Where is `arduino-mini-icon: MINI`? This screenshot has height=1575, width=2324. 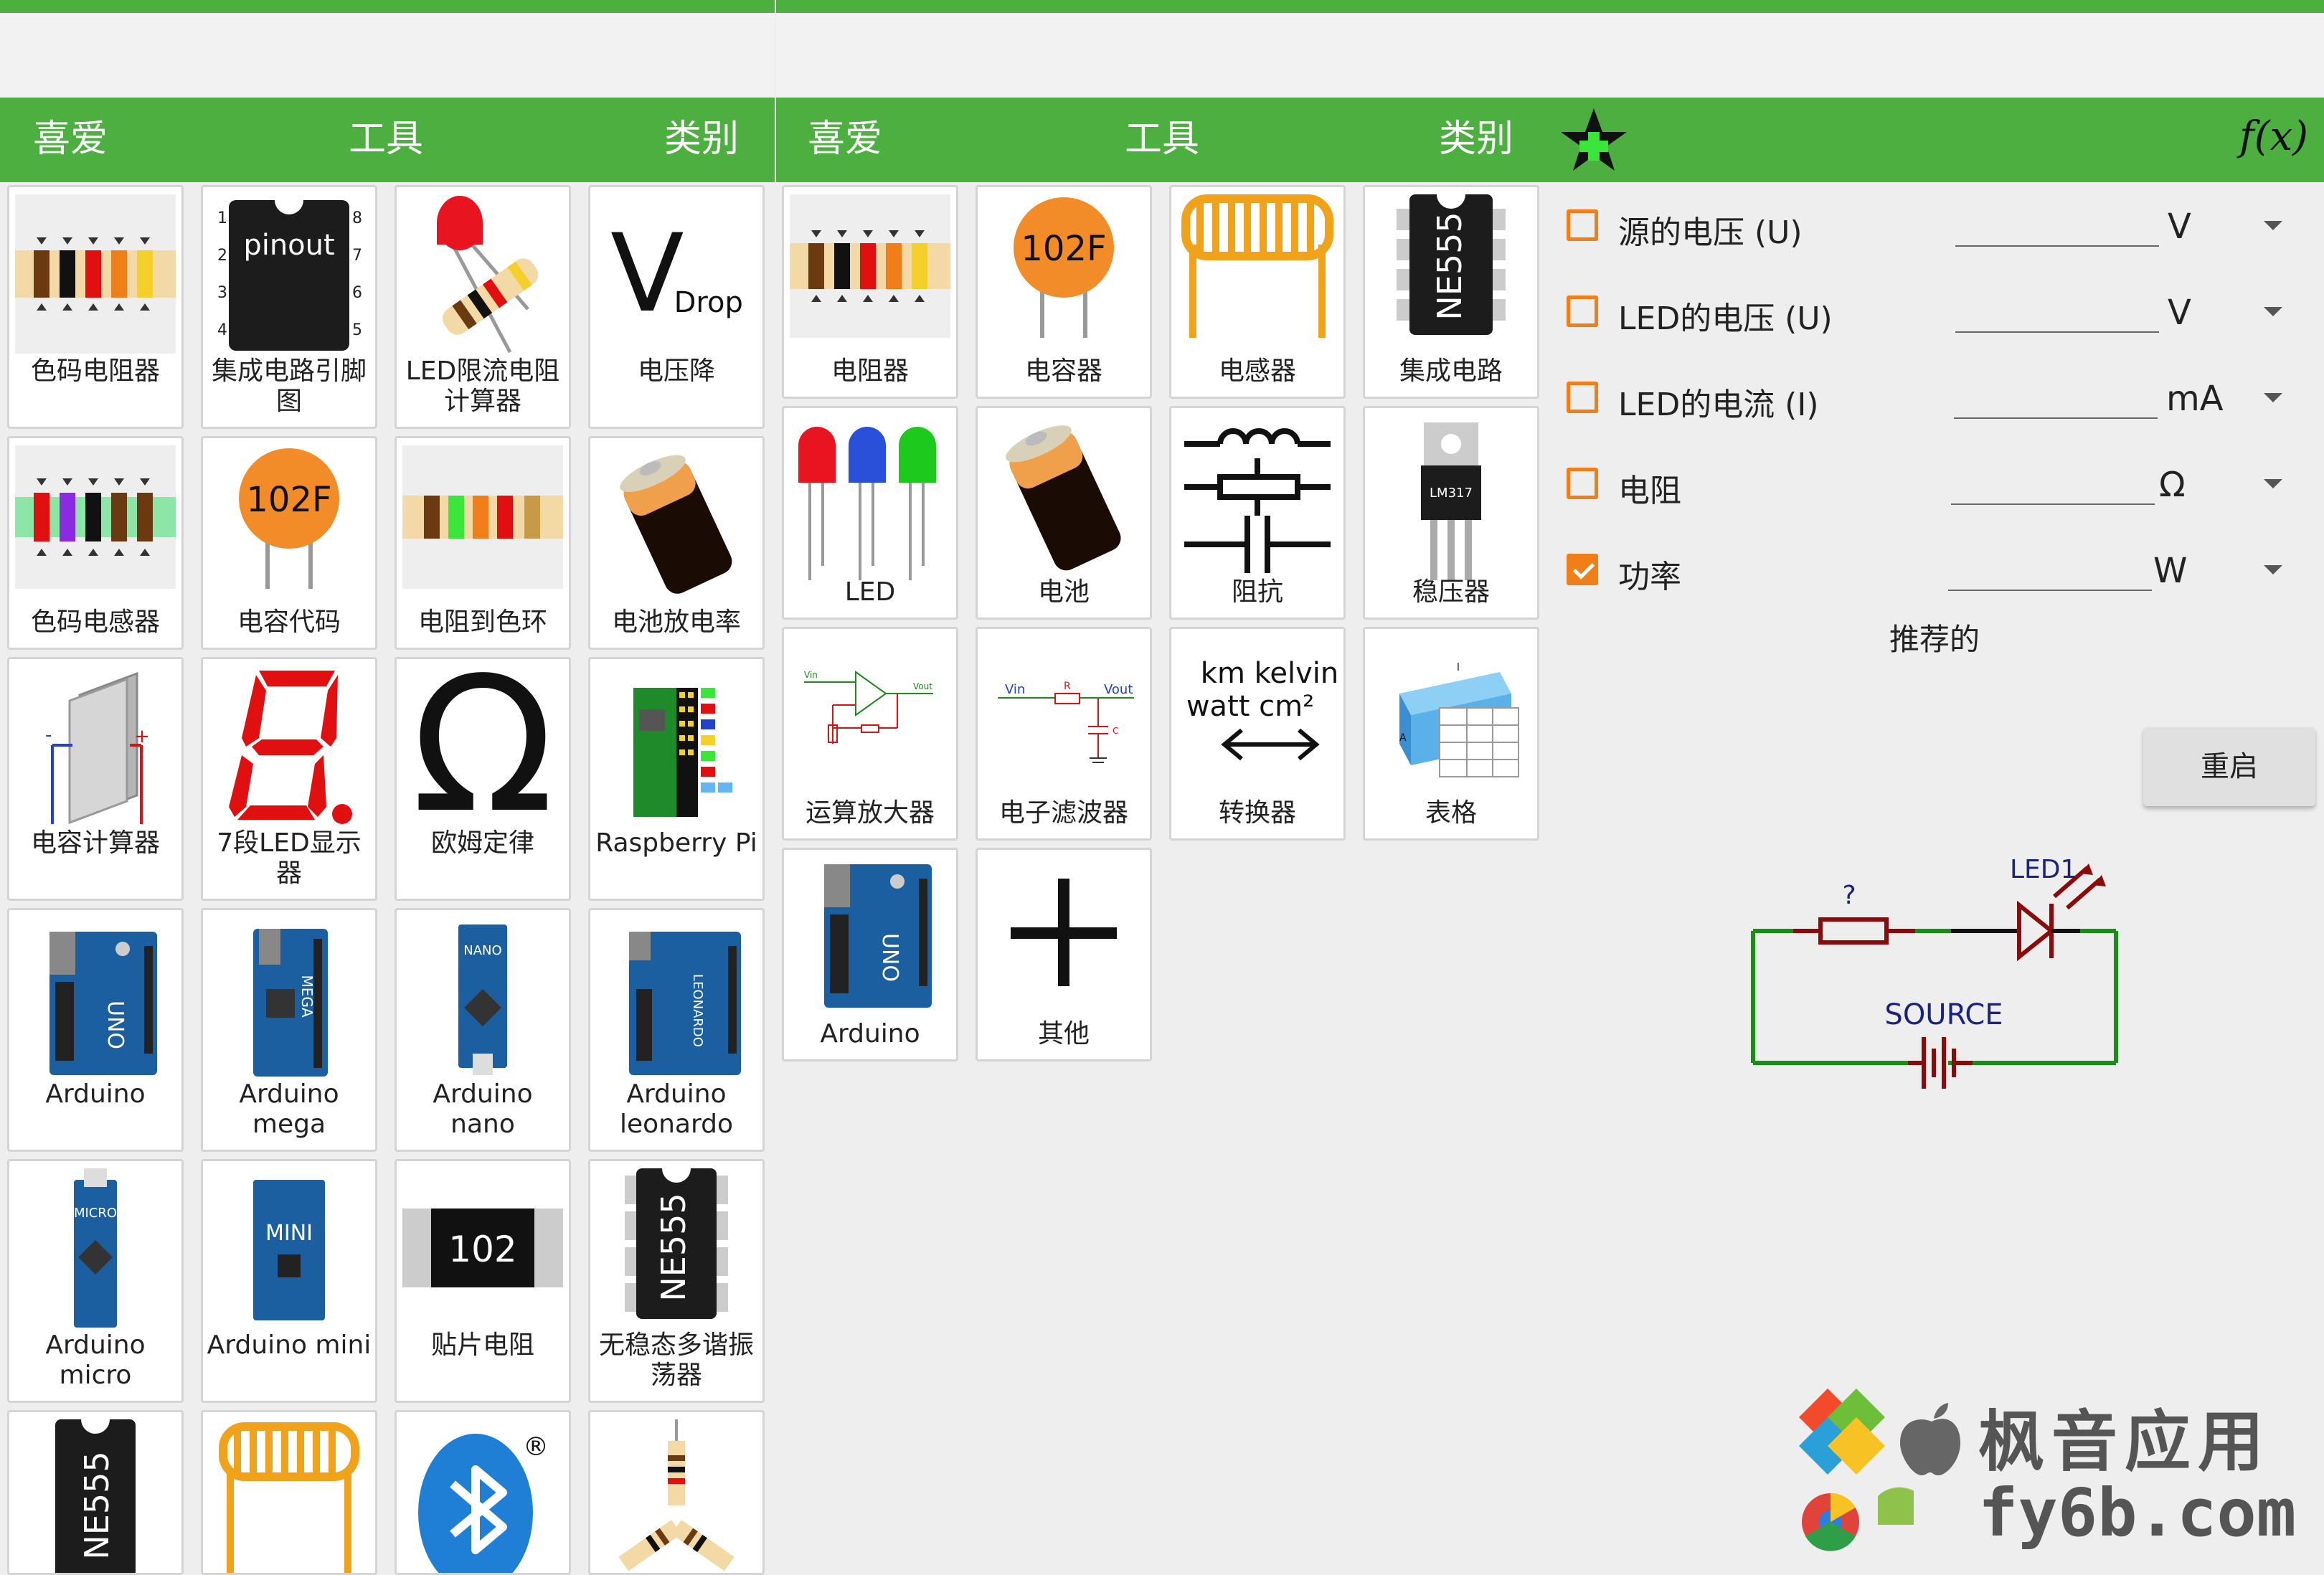
arduino-mini-icon: MINI is located at coordinates (289, 1248).